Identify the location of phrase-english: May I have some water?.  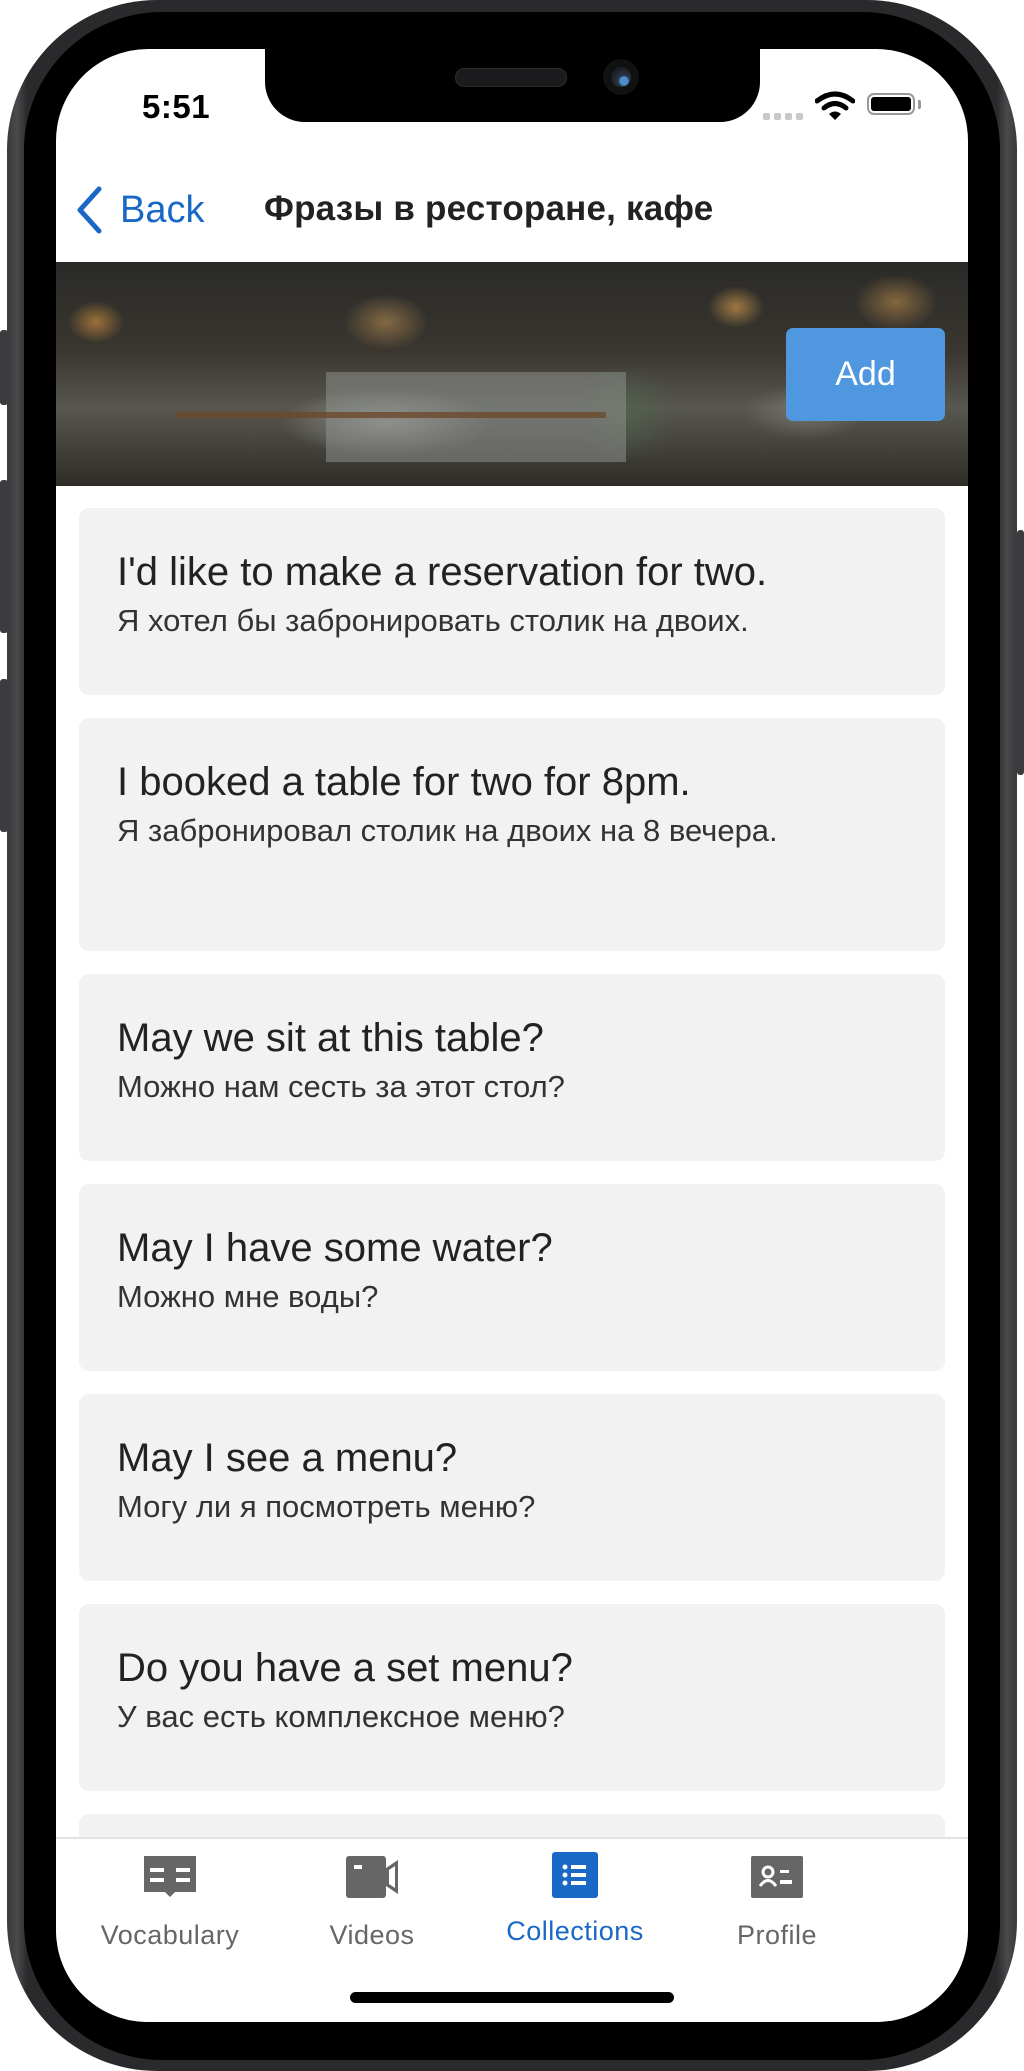
(335, 1248).